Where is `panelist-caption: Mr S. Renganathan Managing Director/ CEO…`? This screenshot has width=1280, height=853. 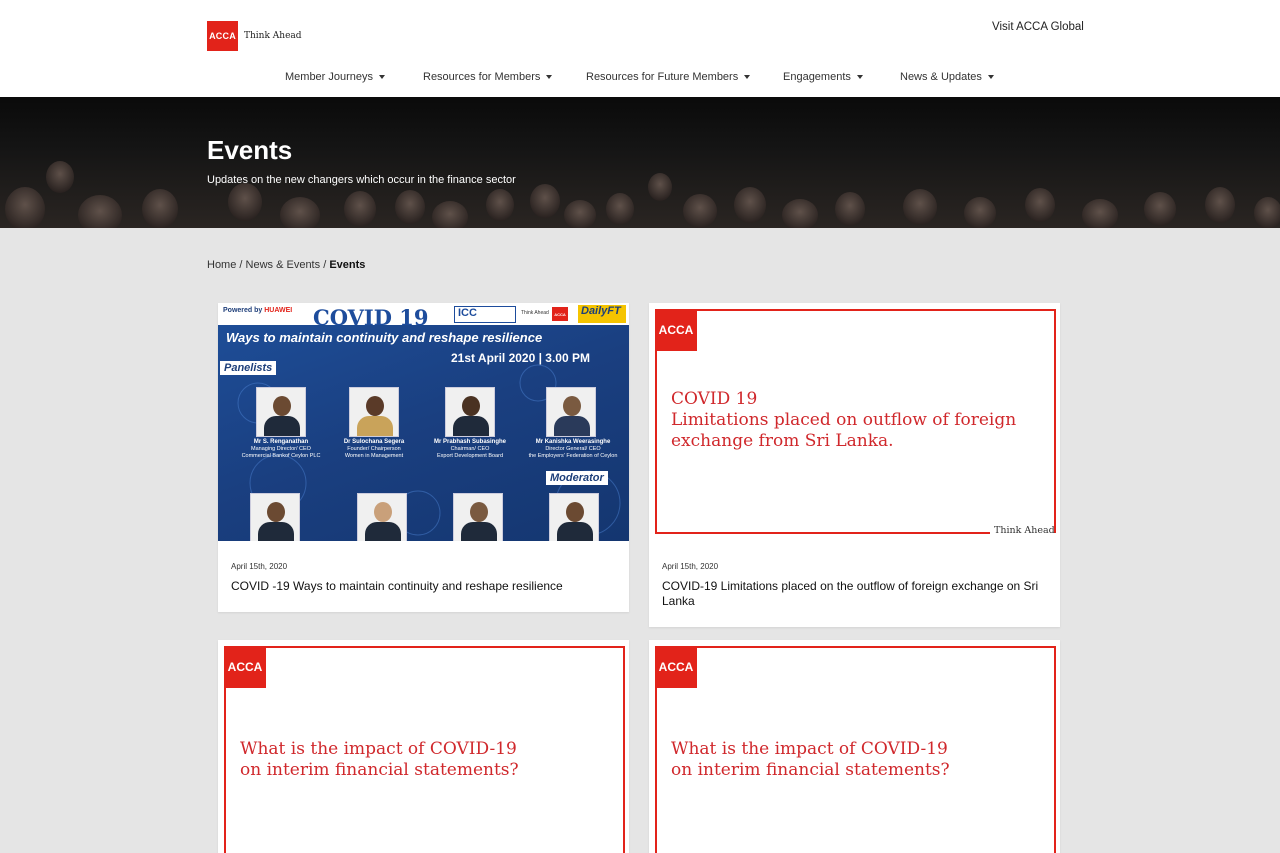
panelist-caption: Mr S. Renganathan Managing Director/ CEO… is located at coordinates (281, 449).